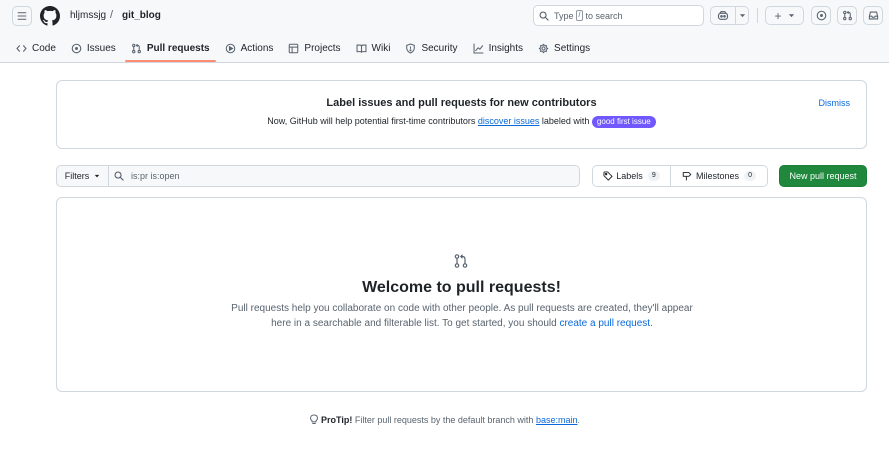 The width and height of the screenshot is (889, 459). What do you see at coordinates (579, 15) in the screenshot?
I see `search-shortcut-key: /` at bounding box center [579, 15].